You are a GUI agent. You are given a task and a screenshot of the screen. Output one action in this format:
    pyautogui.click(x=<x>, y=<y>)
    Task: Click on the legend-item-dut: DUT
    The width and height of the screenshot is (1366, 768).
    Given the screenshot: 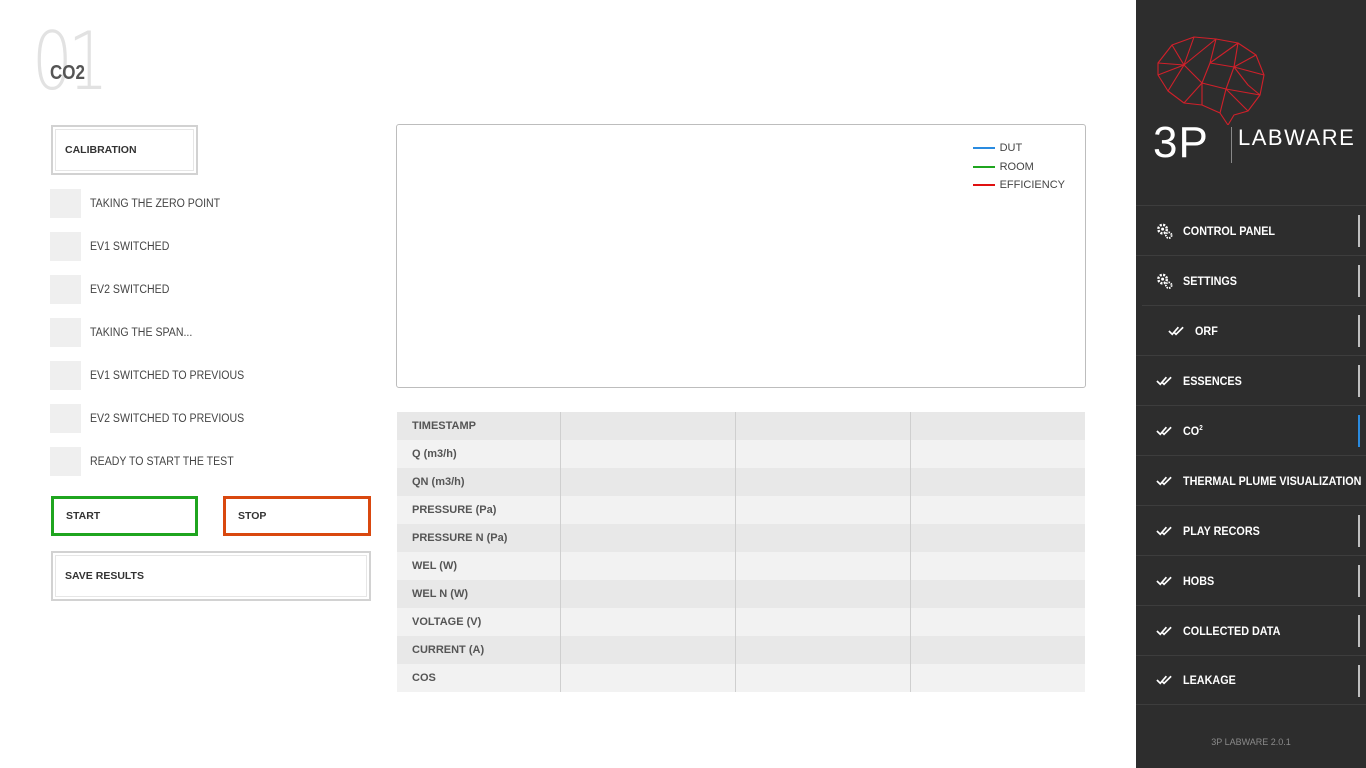 What is the action you would take?
    pyautogui.click(x=1018, y=148)
    